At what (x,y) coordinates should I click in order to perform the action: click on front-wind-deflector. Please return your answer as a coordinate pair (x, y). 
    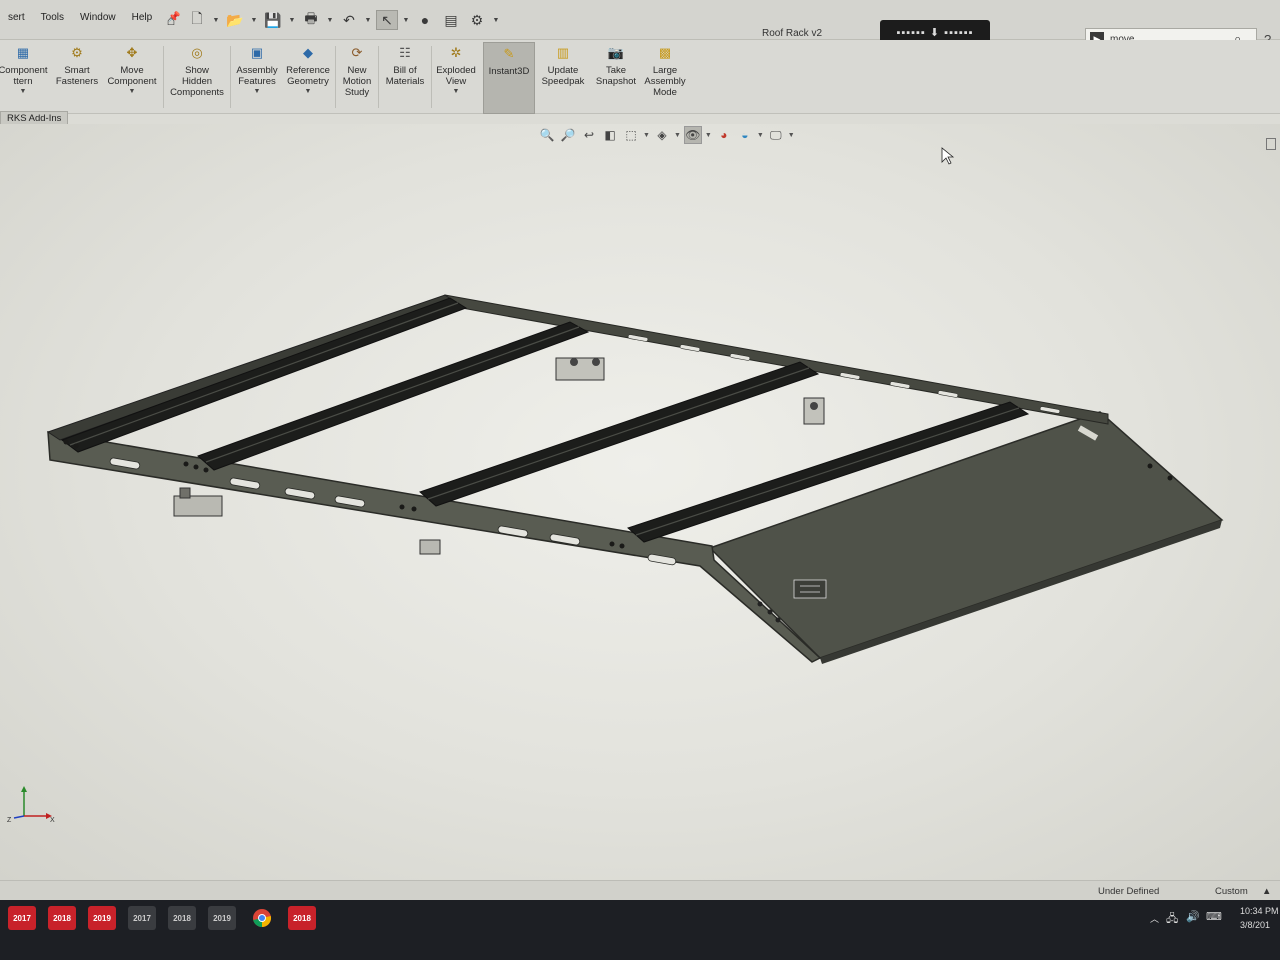
    Looking at the image, I should click on (966, 535).